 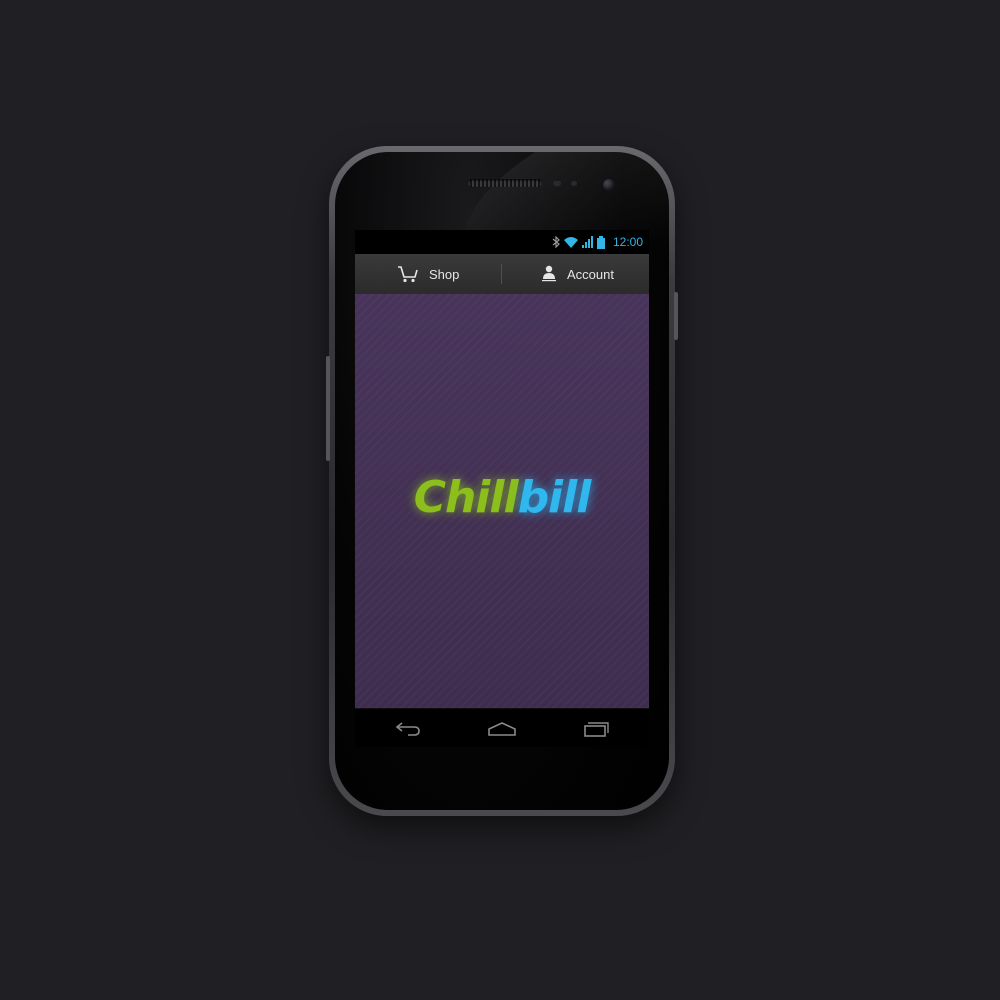 I want to click on back-icon, so click(x=407, y=729).